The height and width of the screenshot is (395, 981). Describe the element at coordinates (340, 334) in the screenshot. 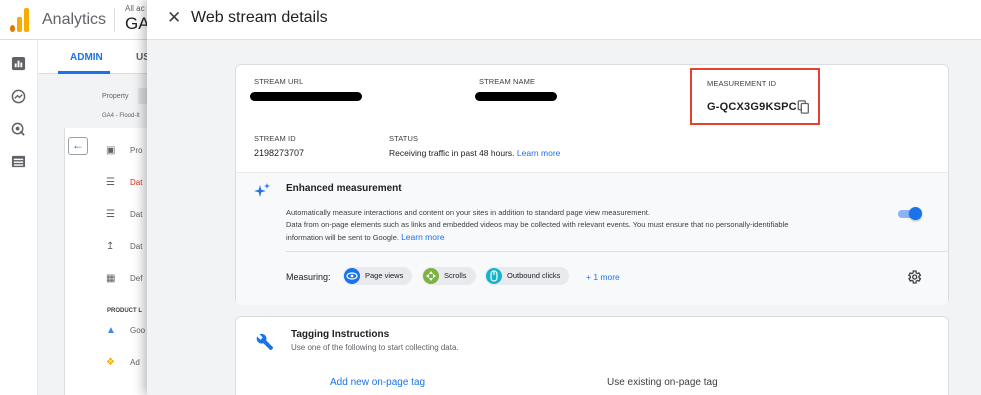

I see `tagging-title: Tagging Instructions` at that location.